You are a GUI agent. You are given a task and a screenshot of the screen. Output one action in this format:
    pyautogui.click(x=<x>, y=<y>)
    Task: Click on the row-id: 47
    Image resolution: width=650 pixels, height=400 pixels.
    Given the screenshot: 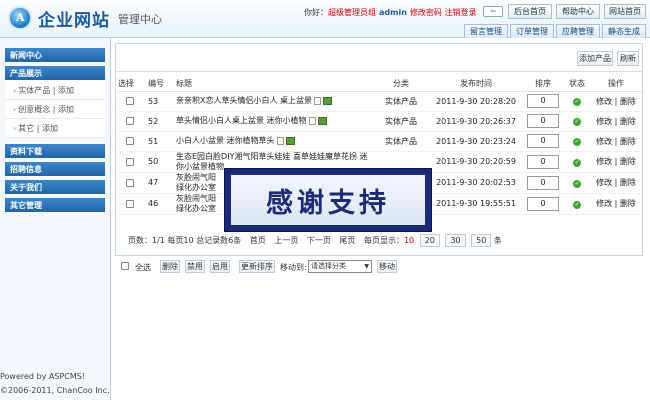 What is the action you would take?
    pyautogui.click(x=162, y=183)
    